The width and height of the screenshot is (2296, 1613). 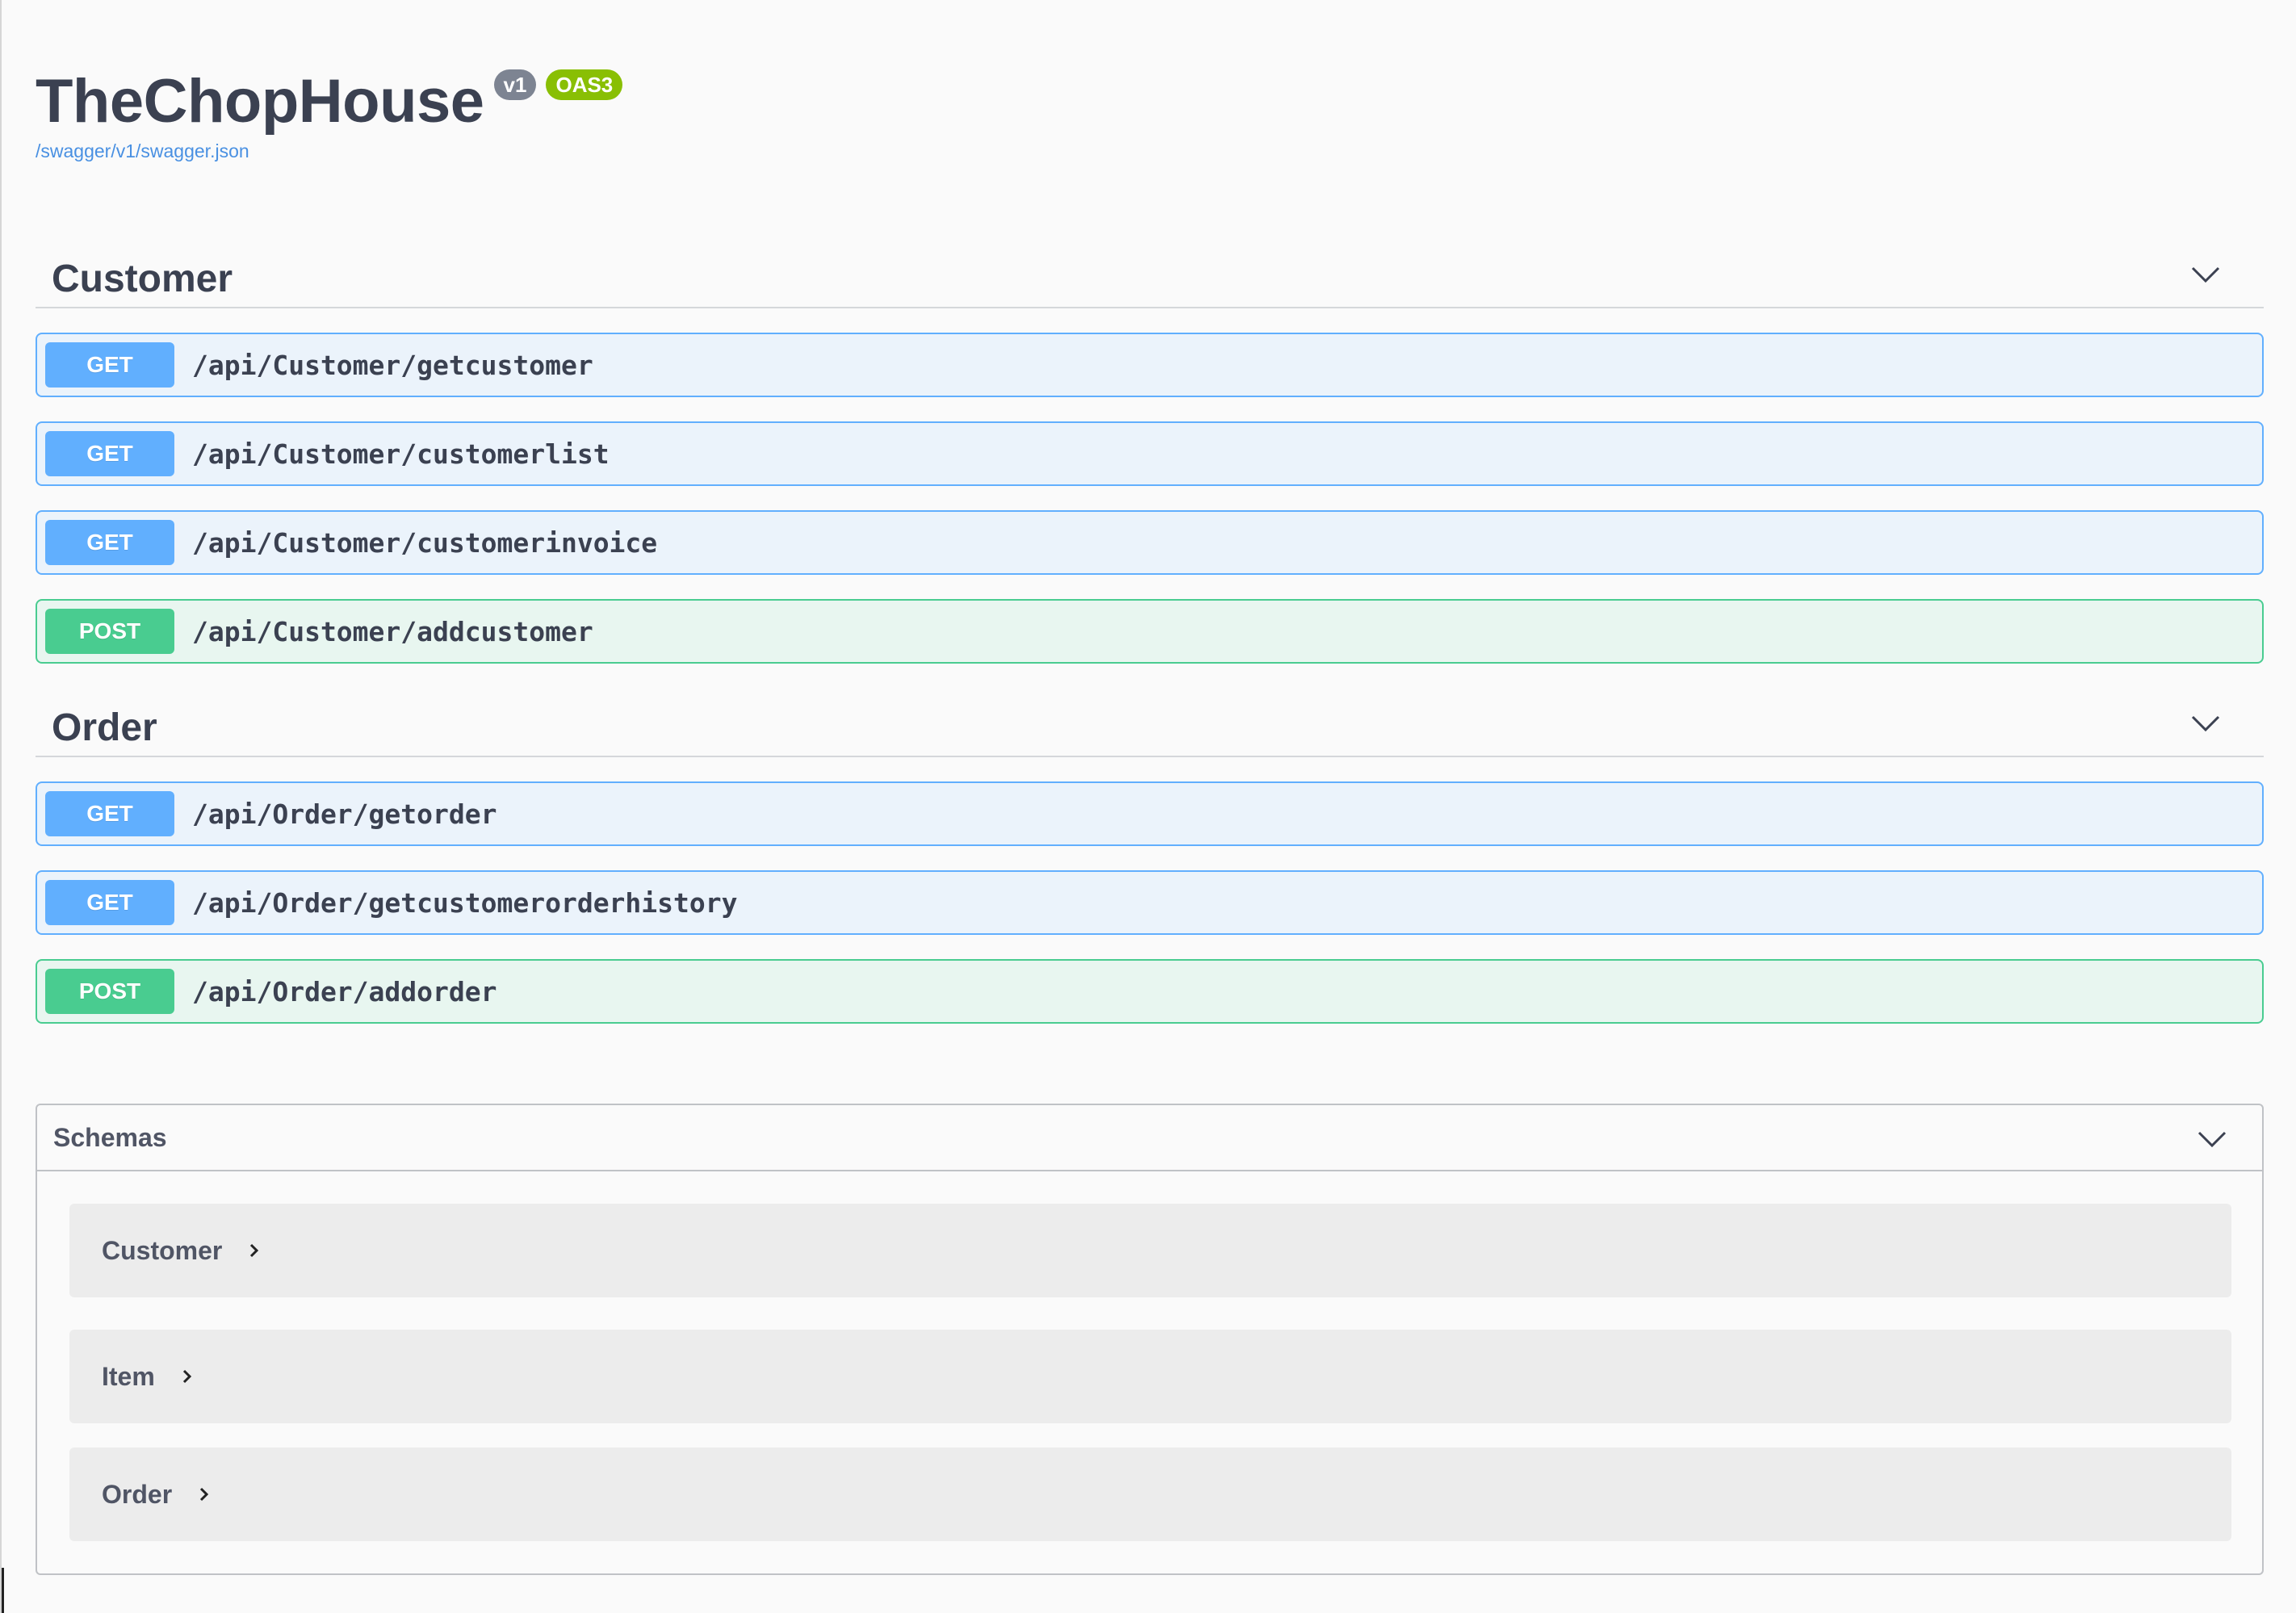 What do you see at coordinates (137, 1494) in the screenshot?
I see `model-name: Order` at bounding box center [137, 1494].